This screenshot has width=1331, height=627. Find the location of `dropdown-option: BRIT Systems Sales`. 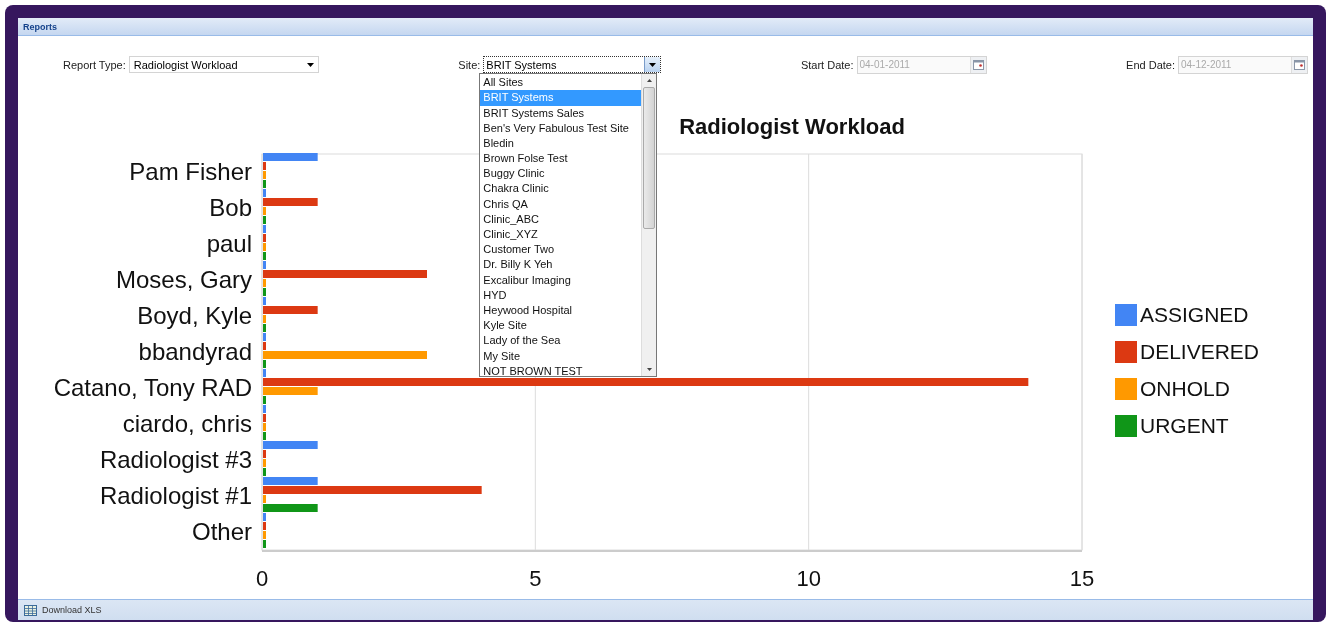

dropdown-option: BRIT Systems Sales is located at coordinates (561, 113).